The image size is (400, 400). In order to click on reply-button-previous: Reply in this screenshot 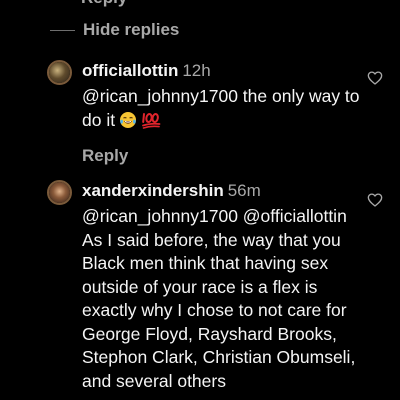, I will do `click(104, 4)`.